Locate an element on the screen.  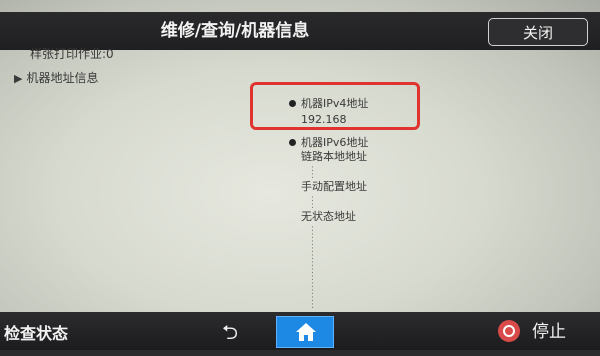
address-info-label: 机器地址信息 is located at coordinates (62, 78).